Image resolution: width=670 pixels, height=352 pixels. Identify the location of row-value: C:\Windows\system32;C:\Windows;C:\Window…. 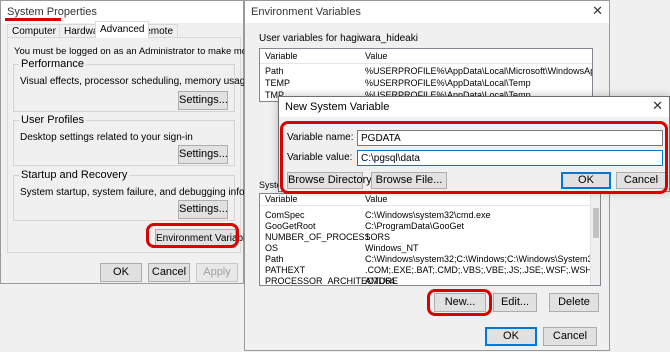
(483, 259).